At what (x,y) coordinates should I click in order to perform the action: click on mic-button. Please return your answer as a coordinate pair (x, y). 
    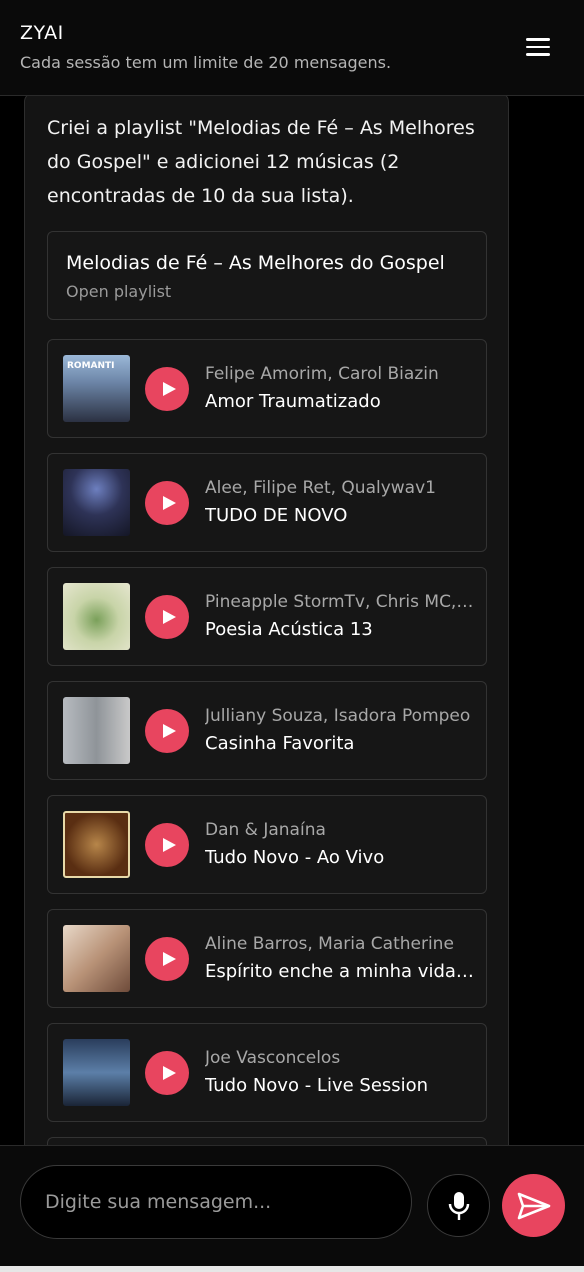
    Looking at the image, I should click on (458, 1205).